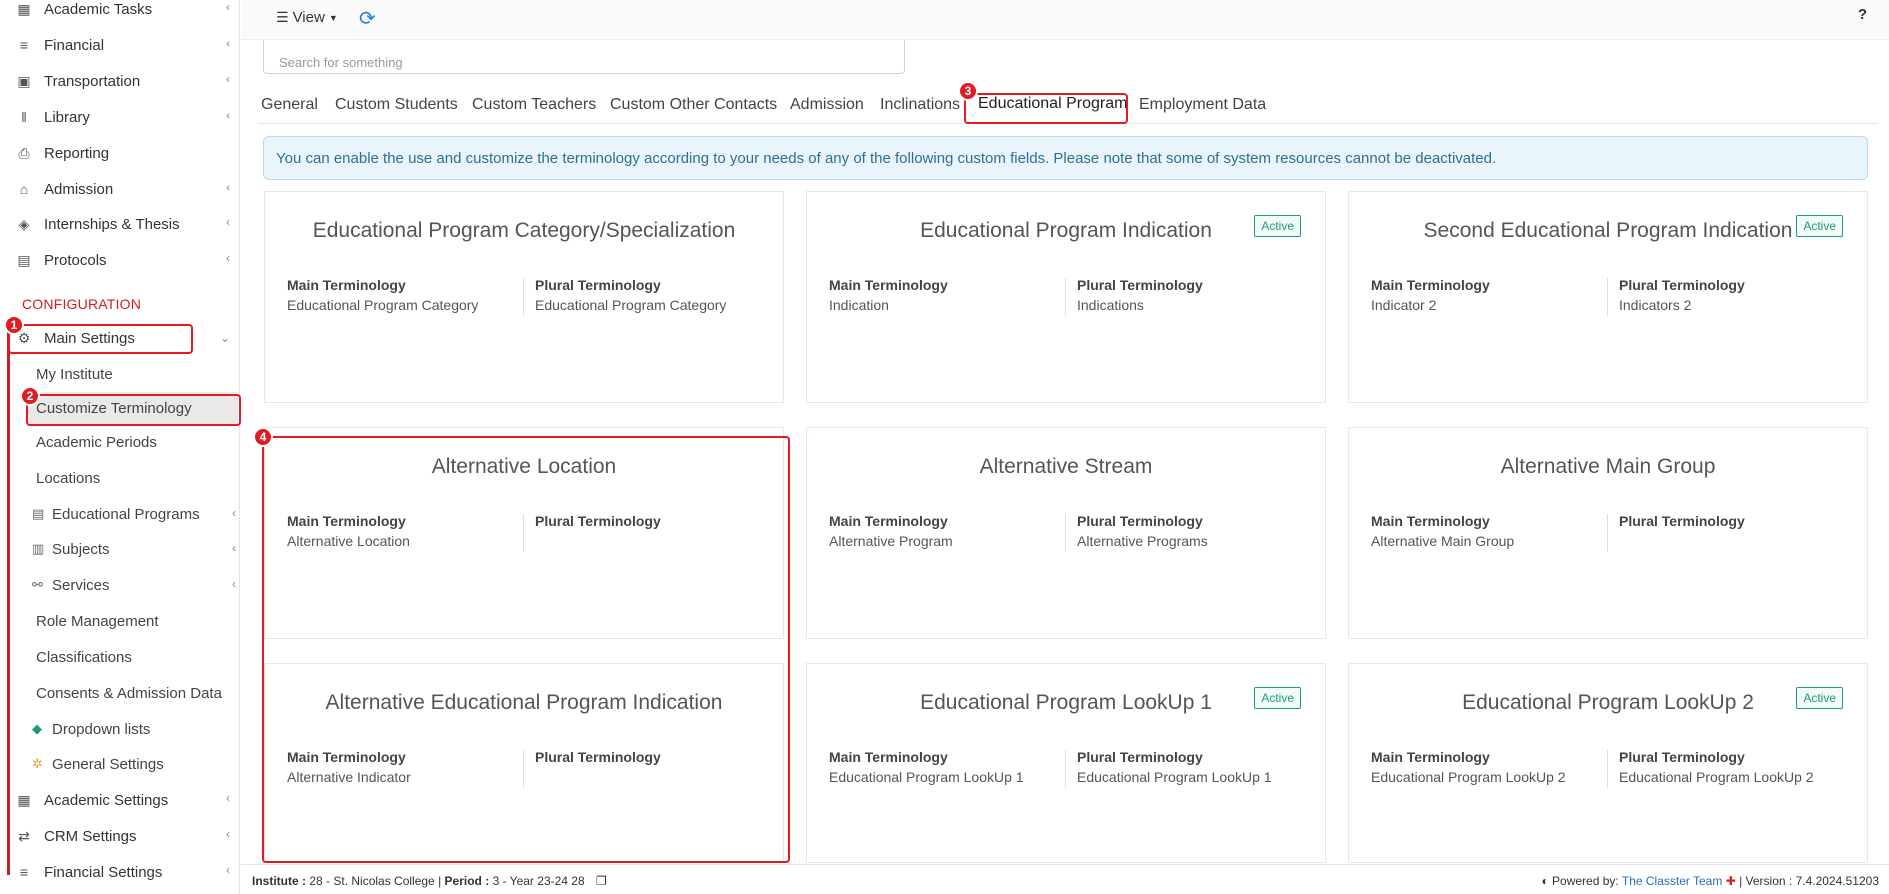 The height and width of the screenshot is (894, 1889). Describe the element at coordinates (14, 325) in the screenshot. I see `step-badge-1: 1` at that location.